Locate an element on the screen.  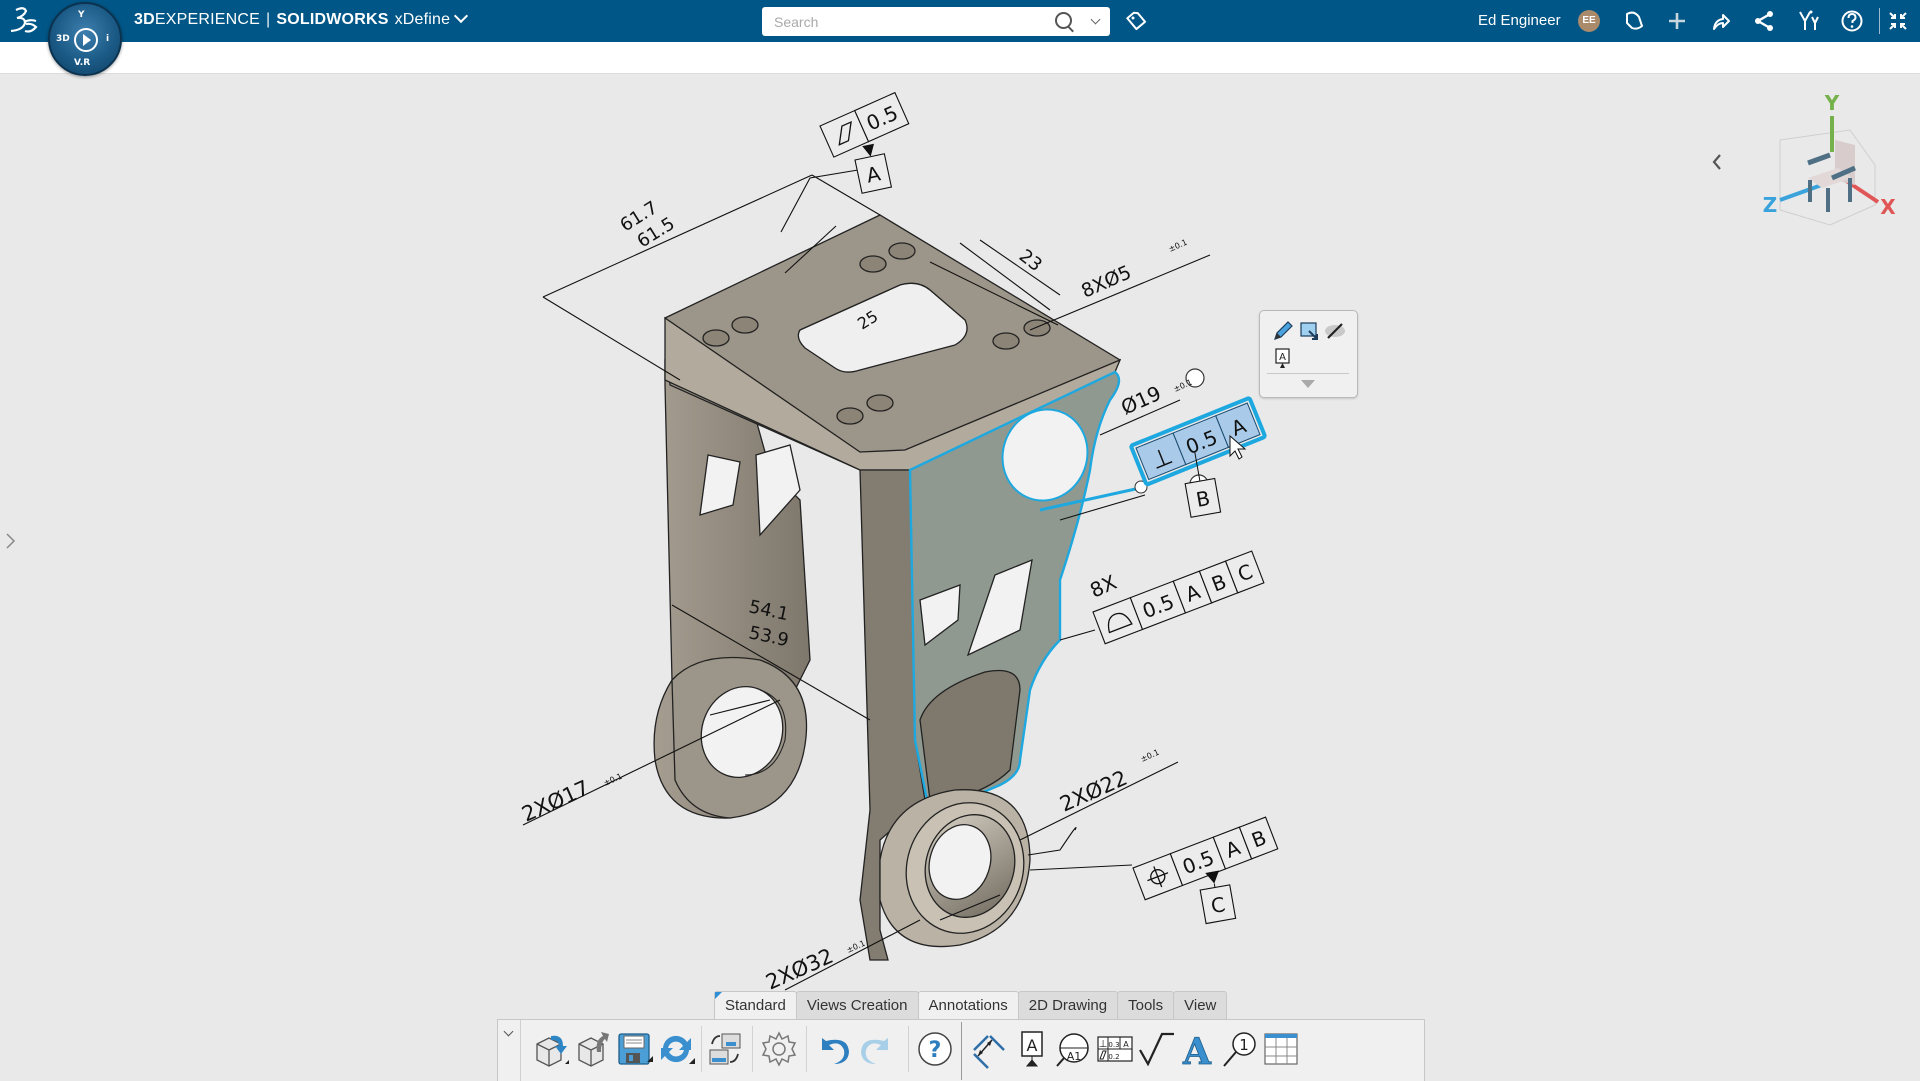
manage-sessions-button is located at coordinates (725, 1049).